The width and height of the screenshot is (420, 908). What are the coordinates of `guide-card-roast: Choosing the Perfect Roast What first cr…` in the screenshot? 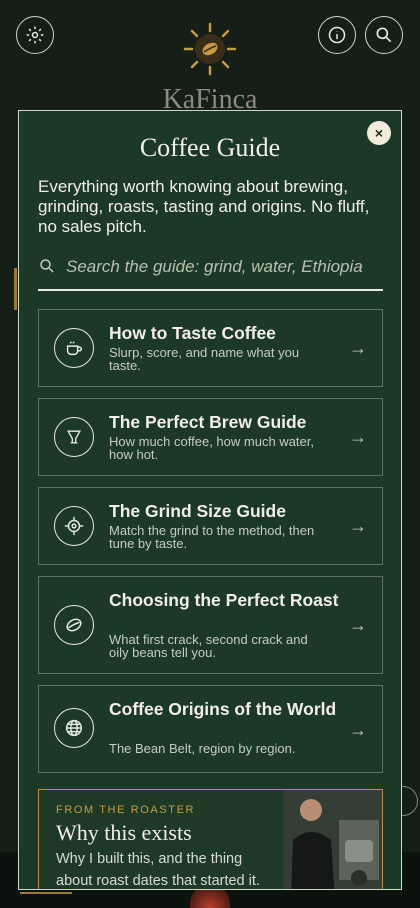 It's located at (210, 625).